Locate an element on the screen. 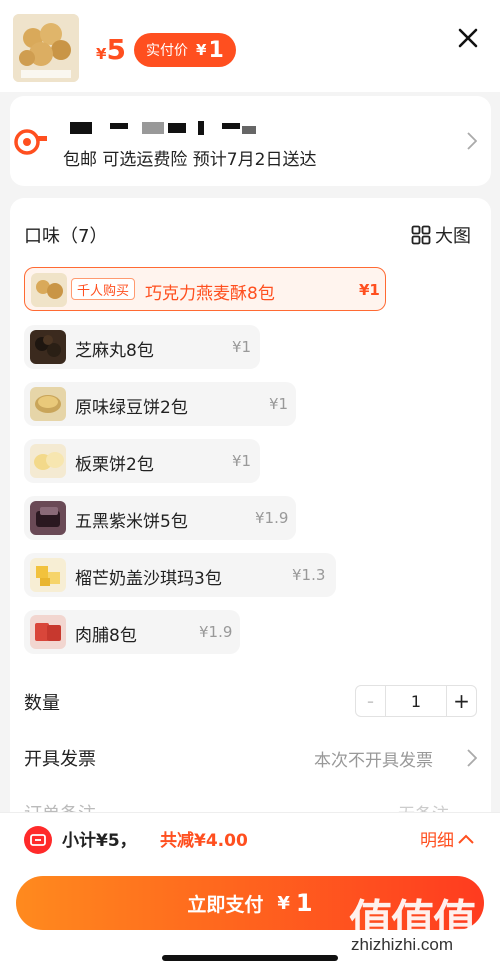 The height and width of the screenshot is (973, 500). big-view-label: 大图 is located at coordinates (453, 236).